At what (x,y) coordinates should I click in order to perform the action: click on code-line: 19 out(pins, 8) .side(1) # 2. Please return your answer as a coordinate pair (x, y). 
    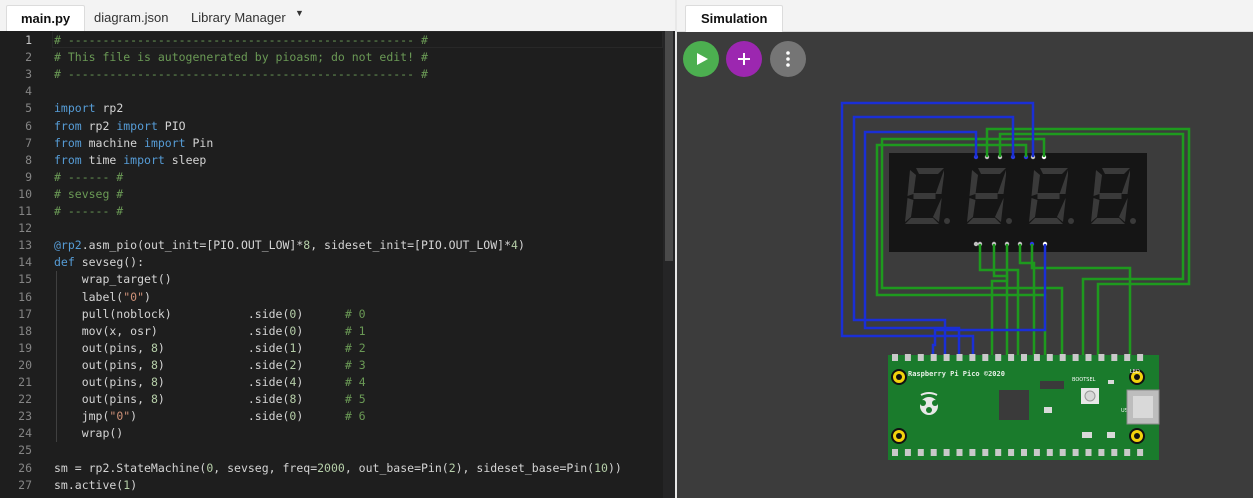
    Looking at the image, I should click on (331, 348).